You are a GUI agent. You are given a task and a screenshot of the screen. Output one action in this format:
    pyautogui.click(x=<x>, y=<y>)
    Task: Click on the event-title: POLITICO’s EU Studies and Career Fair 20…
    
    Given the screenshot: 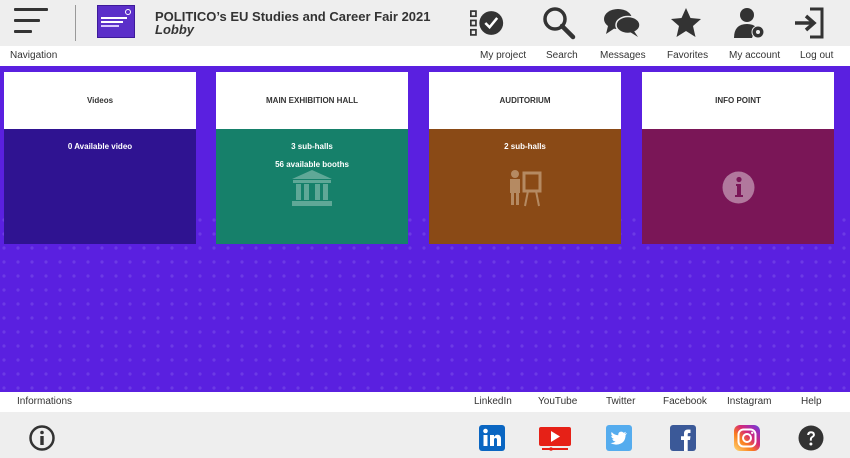 What is the action you would take?
    pyautogui.click(x=293, y=16)
    